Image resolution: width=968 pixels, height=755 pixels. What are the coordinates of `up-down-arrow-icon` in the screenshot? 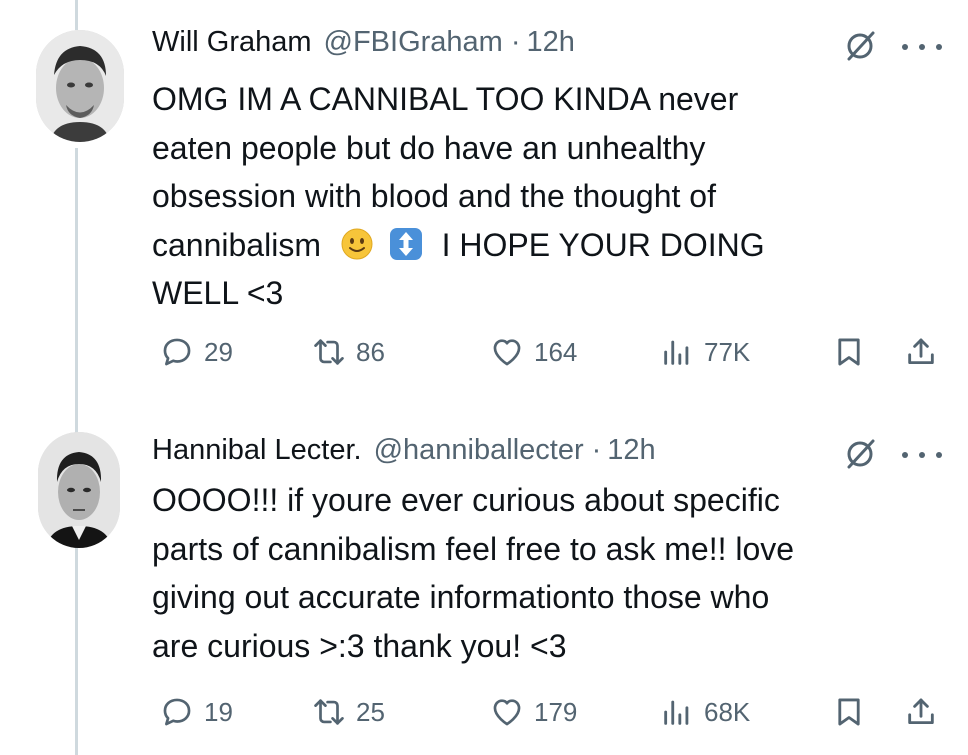 It's located at (405, 244).